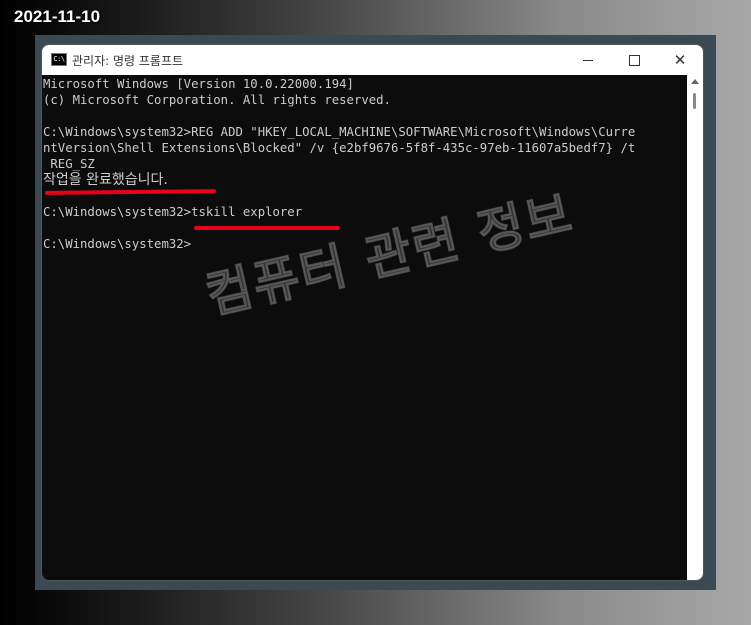  What do you see at coordinates (117, 244) in the screenshot?
I see `console-prompt: C:\Windows\system32>` at bounding box center [117, 244].